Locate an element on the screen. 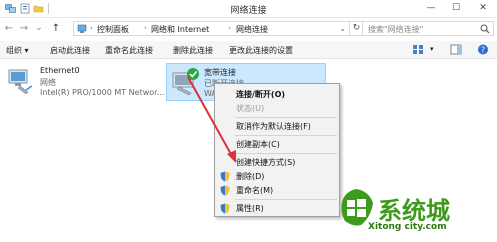  maximize-button: ☐ is located at coordinates (456, 8).